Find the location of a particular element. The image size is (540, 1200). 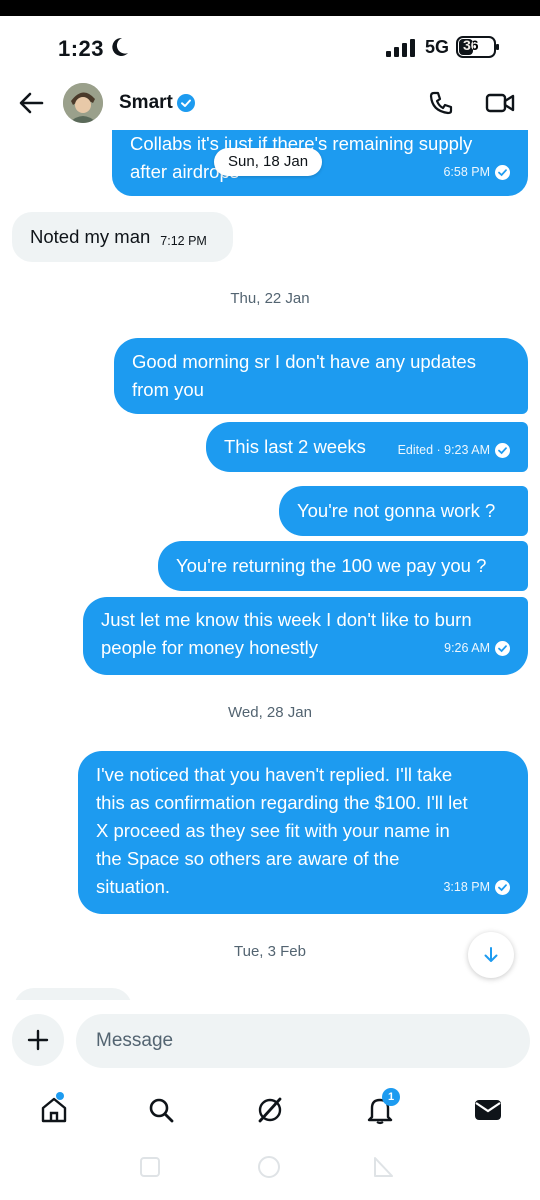

nav-home is located at coordinates (54, 1110).